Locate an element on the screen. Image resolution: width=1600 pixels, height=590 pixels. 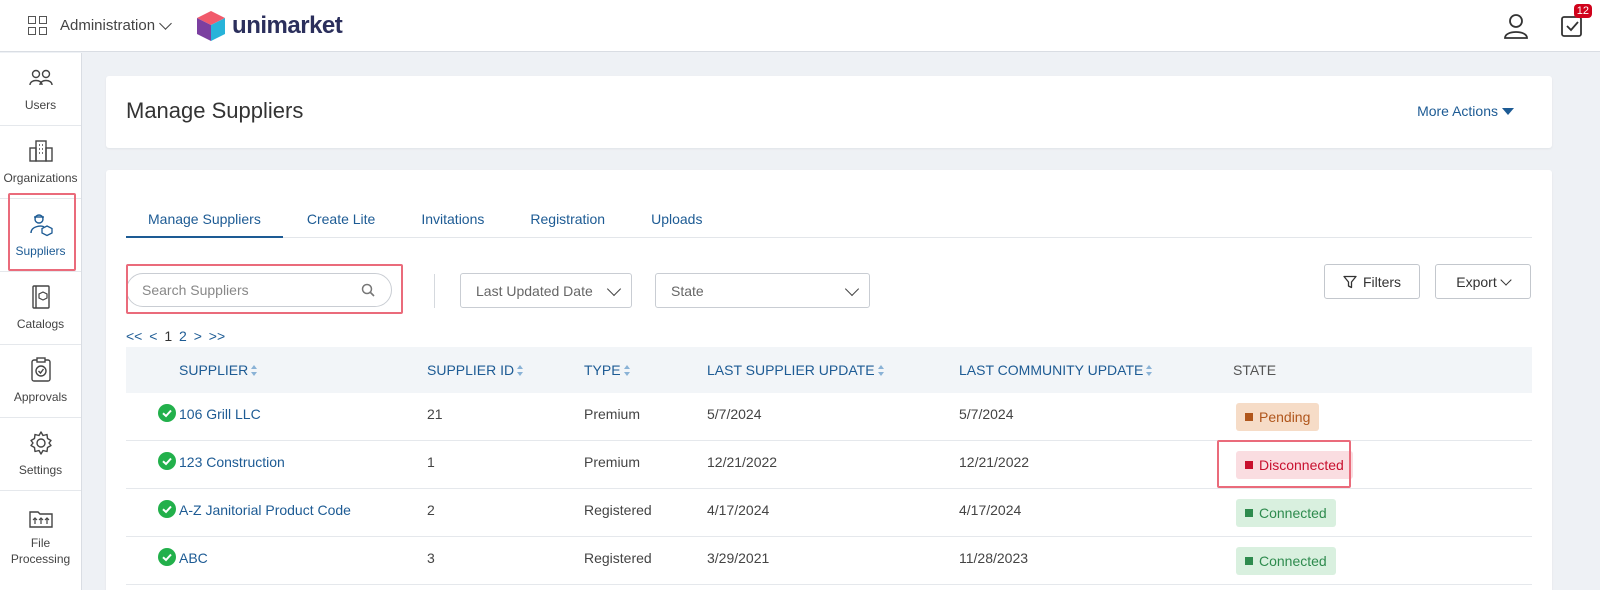
more-actions-button: More Actions is located at coordinates (1465, 111).